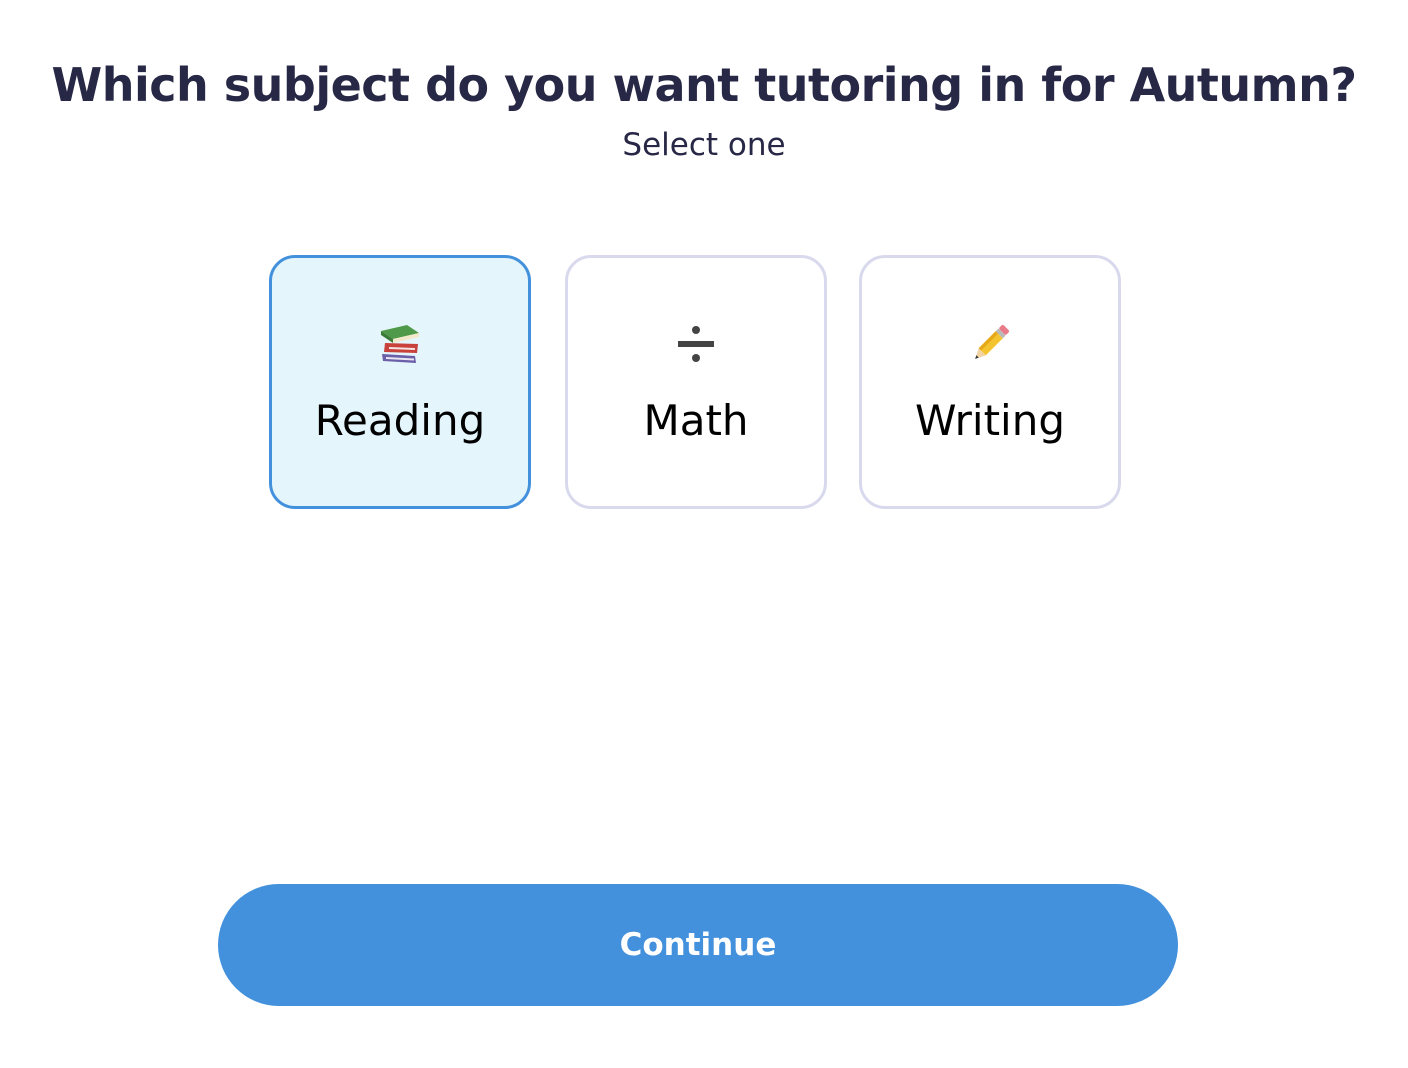 Image resolution: width=1408 pixels, height=1068 pixels. What do you see at coordinates (990, 382) in the screenshot?
I see `option-writing: Writing` at bounding box center [990, 382].